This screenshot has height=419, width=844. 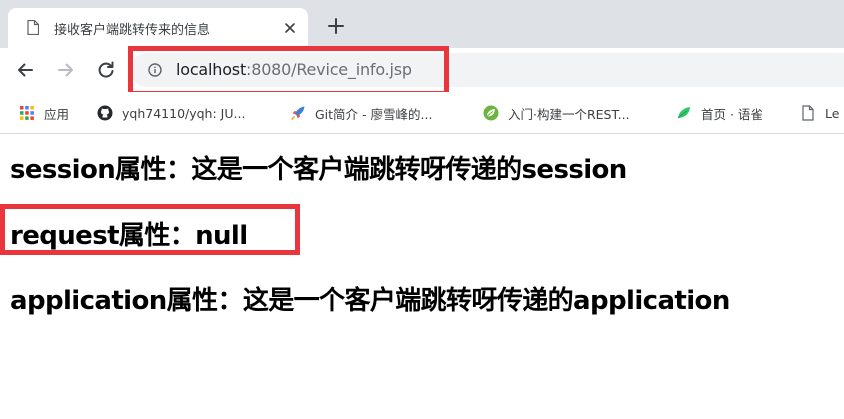 I want to click on bookmark-apps: 应用, so click(x=44, y=113).